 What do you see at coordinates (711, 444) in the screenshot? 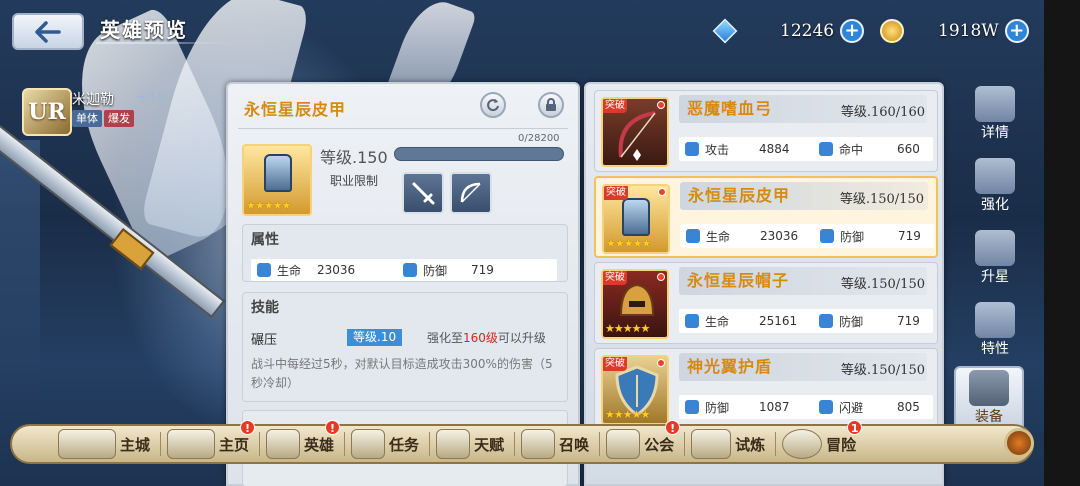
I see `trial-icon` at bounding box center [711, 444].